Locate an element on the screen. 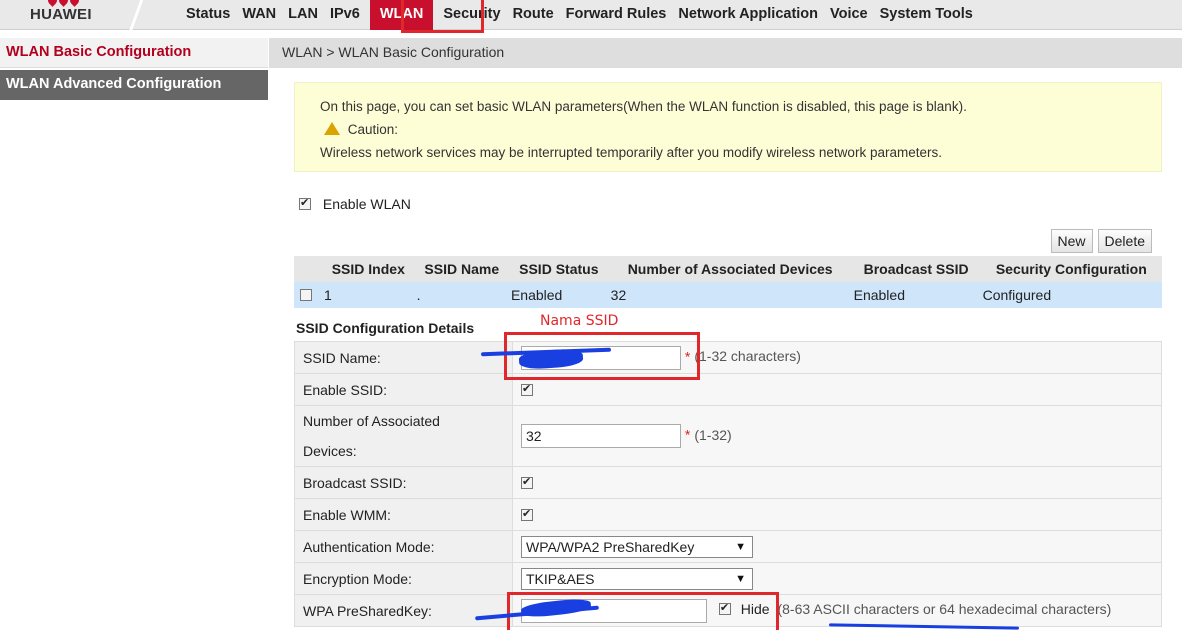  broadcast-ssid-cell is located at coordinates (837, 482).